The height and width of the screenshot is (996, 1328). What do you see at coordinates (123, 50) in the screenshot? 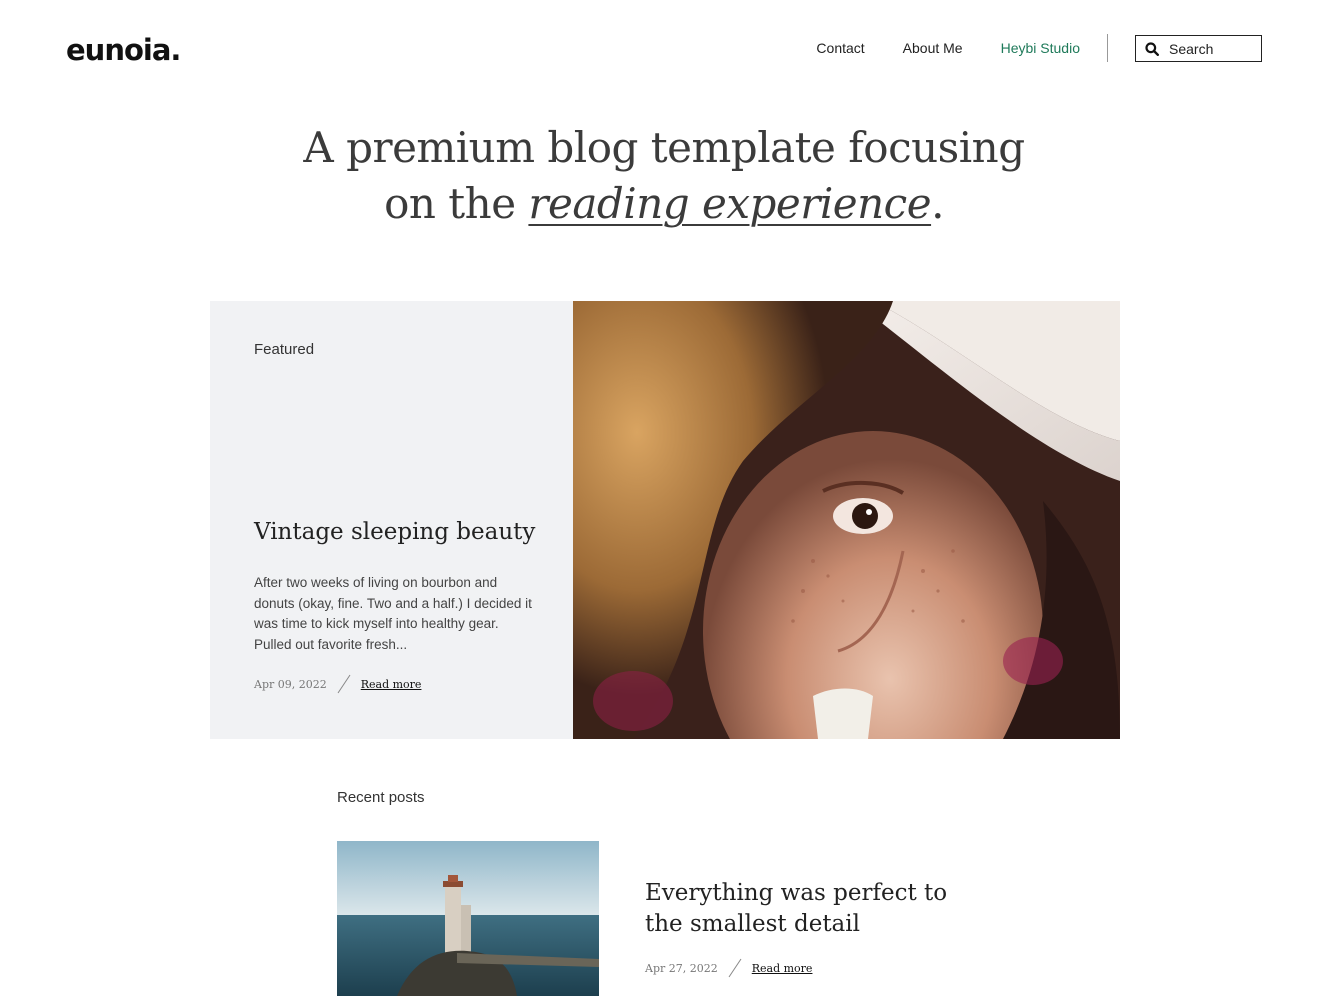
I see `site-logo: eunoia.` at bounding box center [123, 50].